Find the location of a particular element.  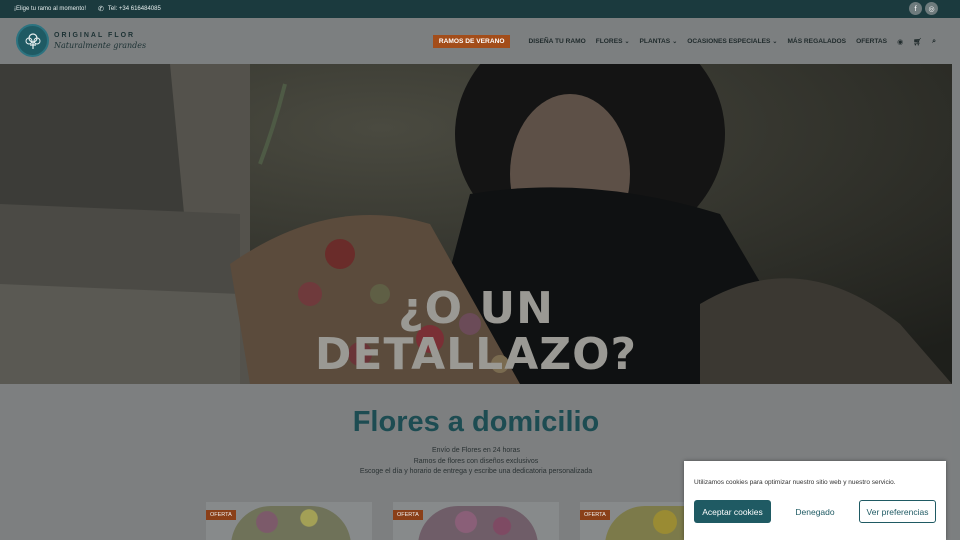

nav-flowers-label: FLORES is located at coordinates (609, 41).